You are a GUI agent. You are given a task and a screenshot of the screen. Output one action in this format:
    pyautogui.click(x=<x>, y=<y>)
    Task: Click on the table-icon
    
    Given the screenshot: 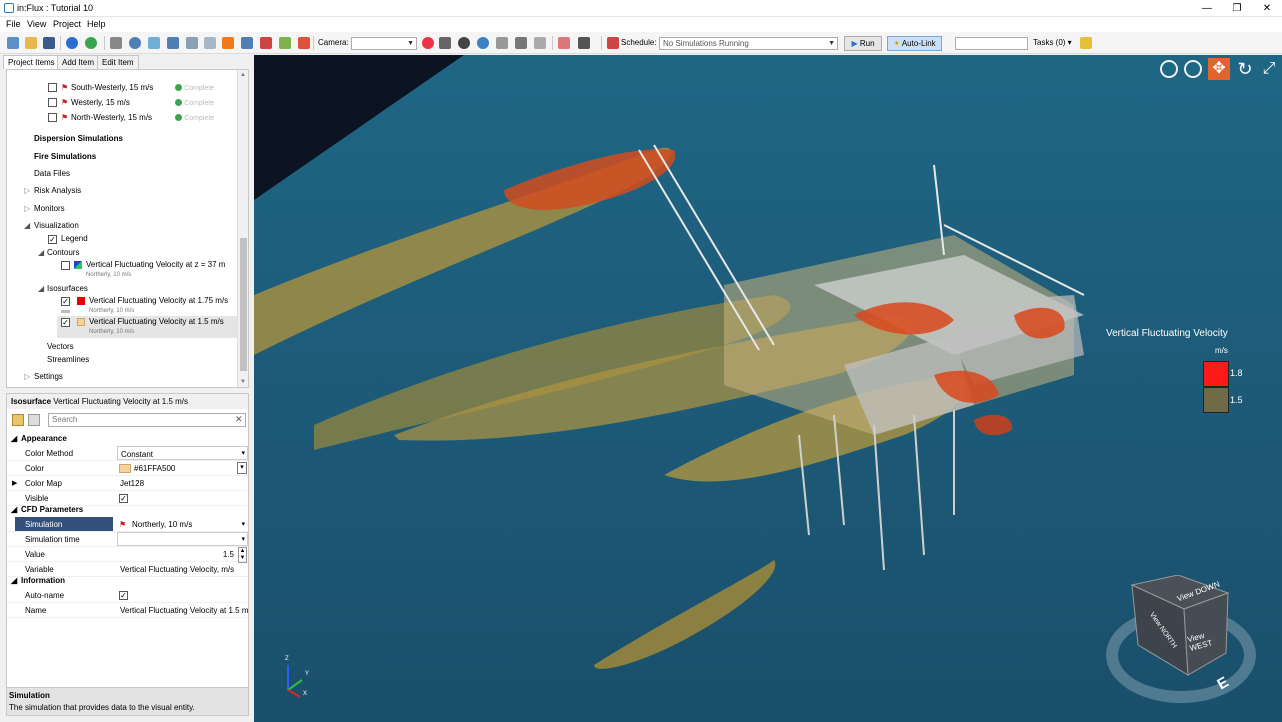 What is the action you would take?
    pyautogui.click(x=304, y=43)
    